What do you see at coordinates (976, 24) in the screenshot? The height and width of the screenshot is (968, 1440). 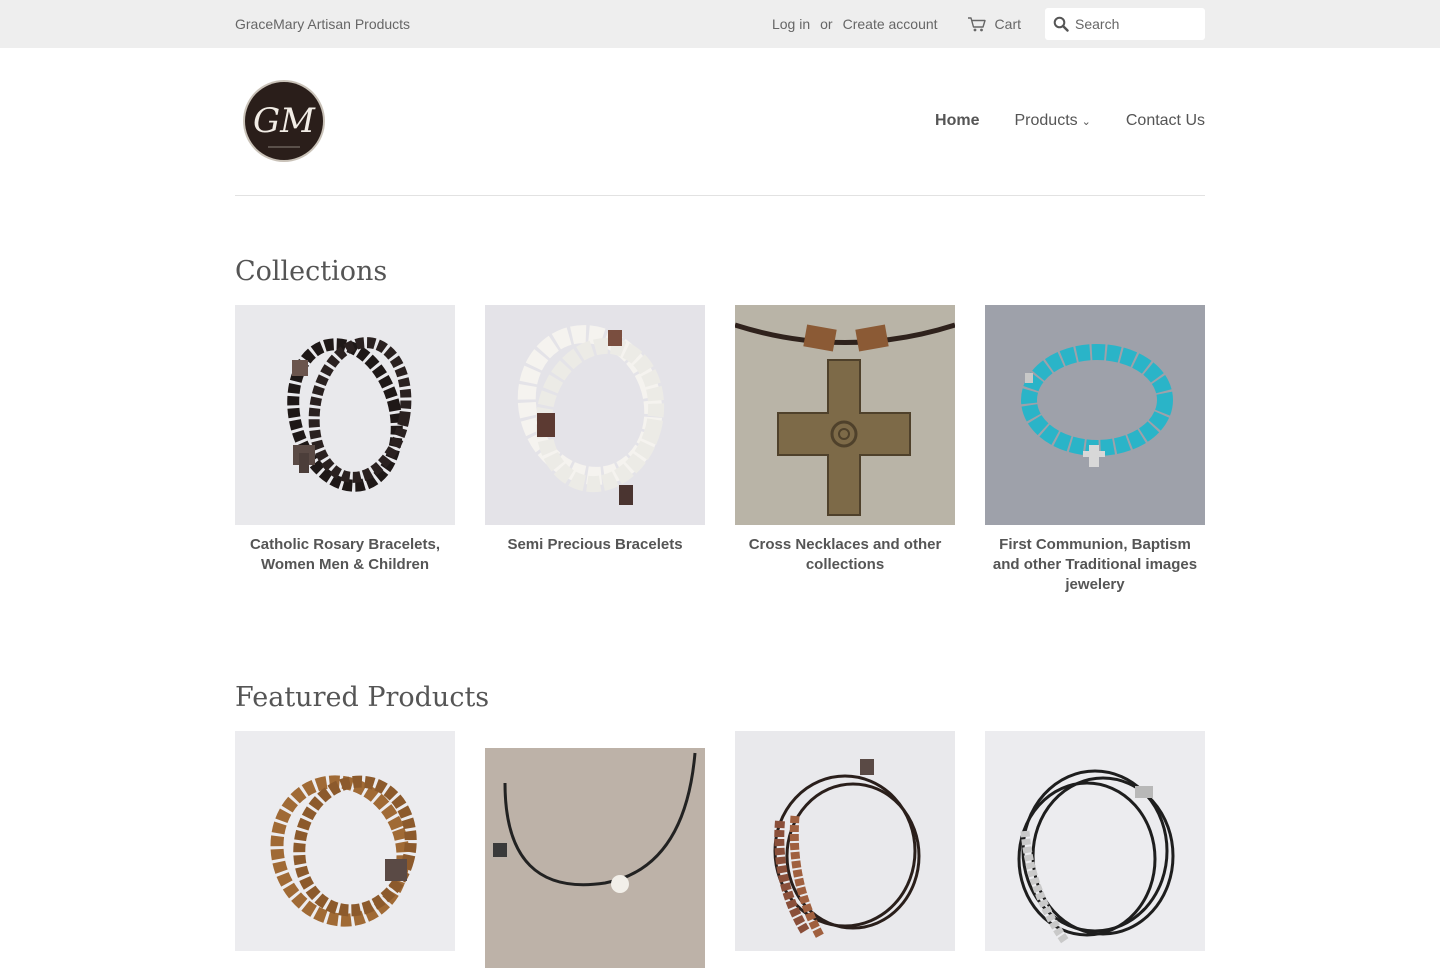 I see `cart-icon` at bounding box center [976, 24].